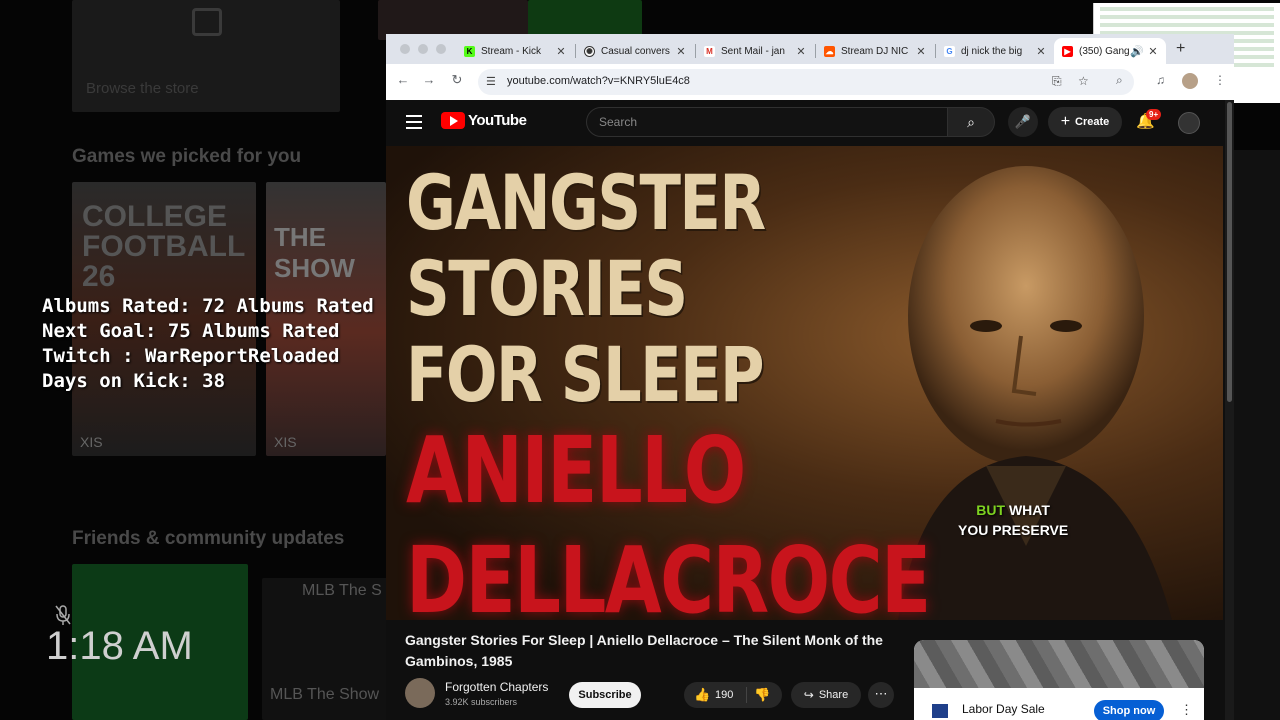  Describe the element at coordinates (420, 693) in the screenshot. I see `channel-avatar` at that location.